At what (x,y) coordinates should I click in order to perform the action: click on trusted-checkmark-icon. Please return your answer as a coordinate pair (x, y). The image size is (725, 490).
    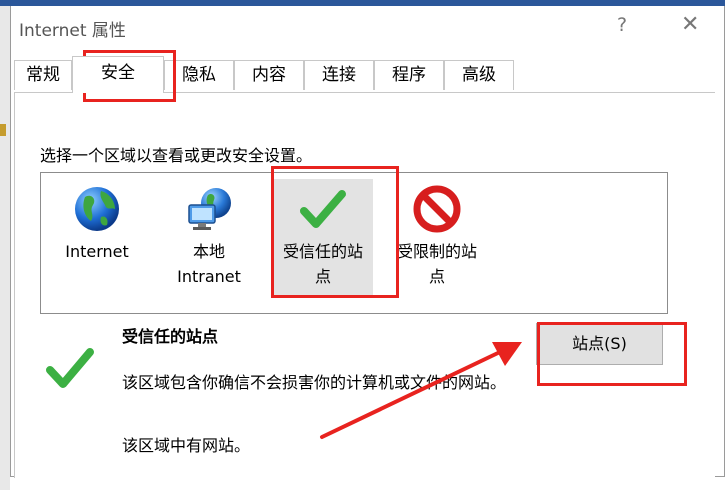
    Looking at the image, I should click on (70, 368).